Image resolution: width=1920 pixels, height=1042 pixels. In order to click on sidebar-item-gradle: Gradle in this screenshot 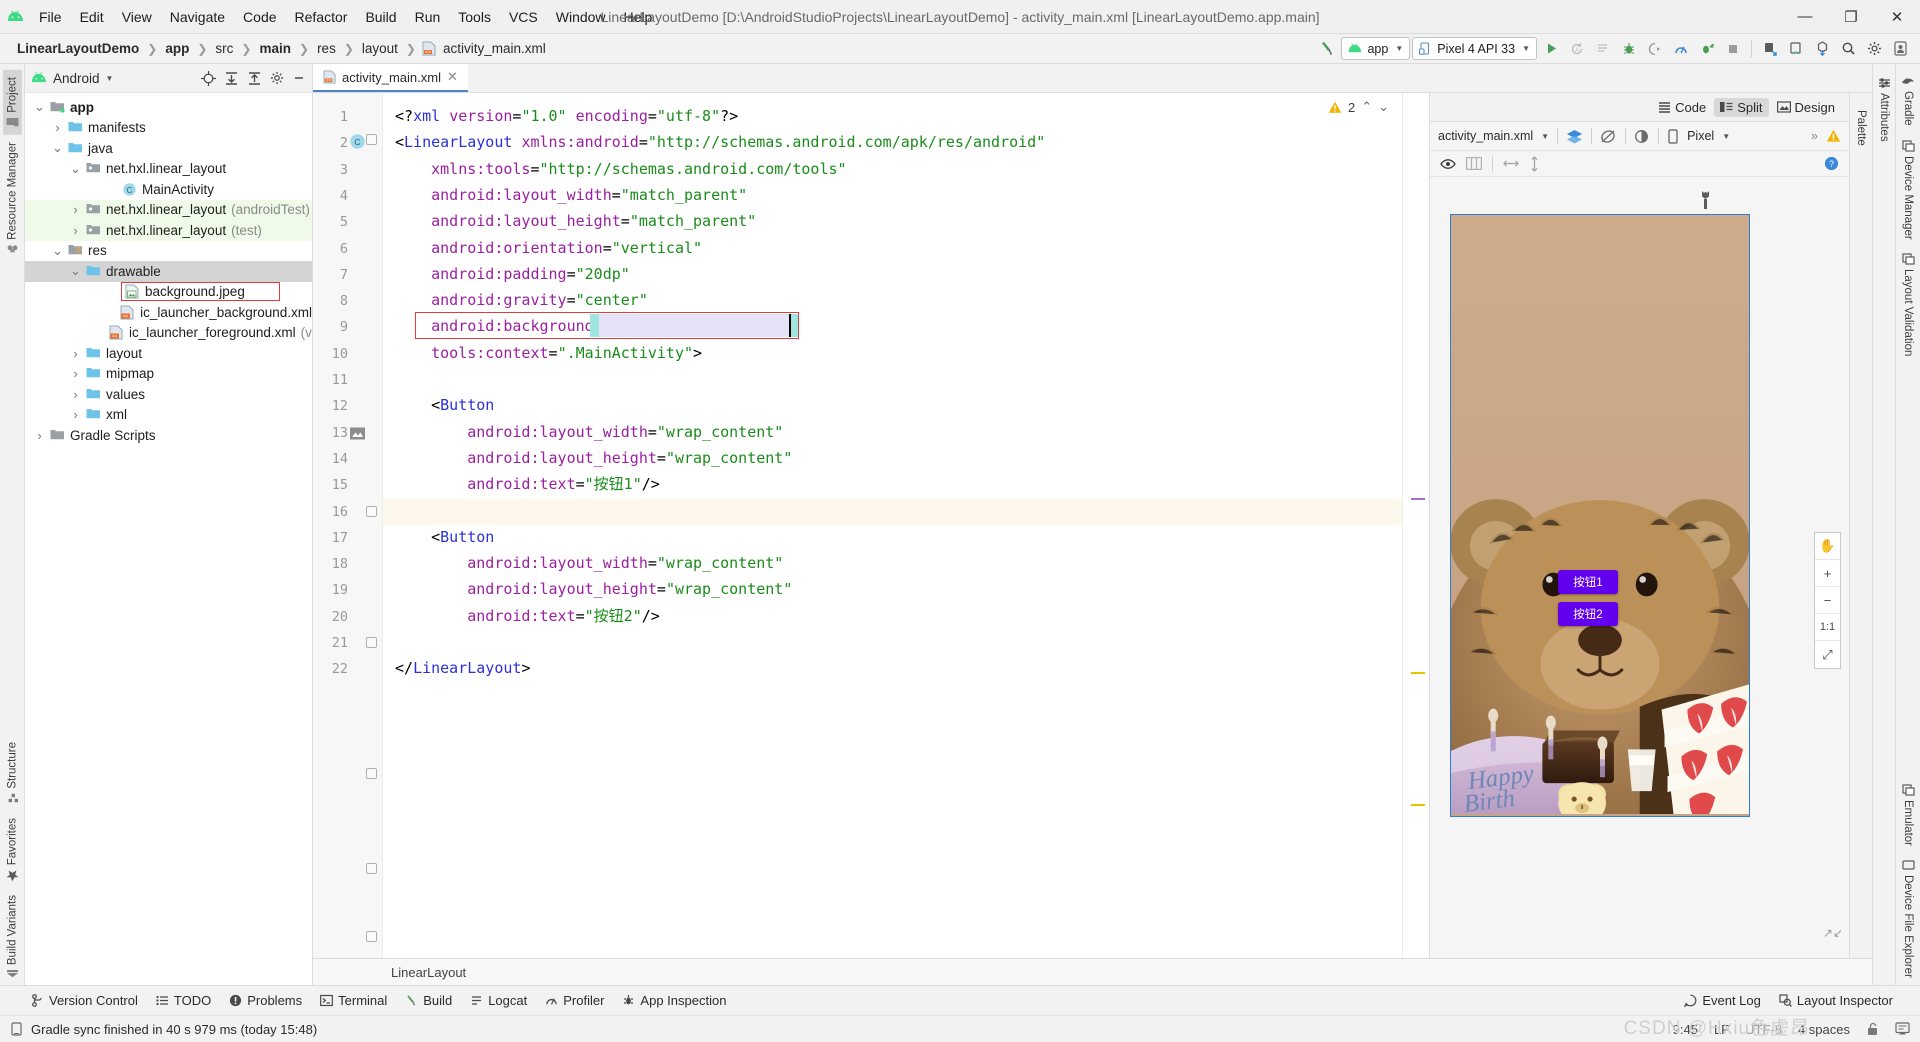, I will do `click(1908, 101)`.